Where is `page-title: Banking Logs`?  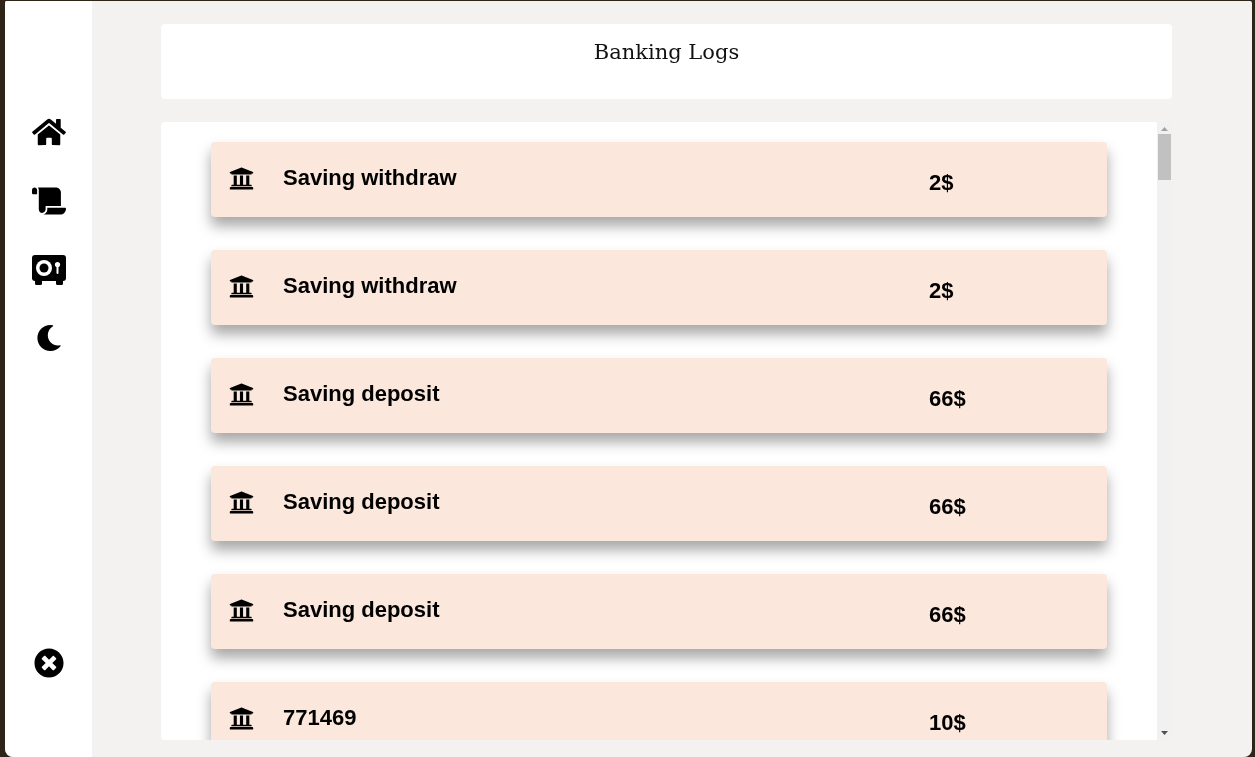
page-title: Banking Logs is located at coordinates (666, 52).